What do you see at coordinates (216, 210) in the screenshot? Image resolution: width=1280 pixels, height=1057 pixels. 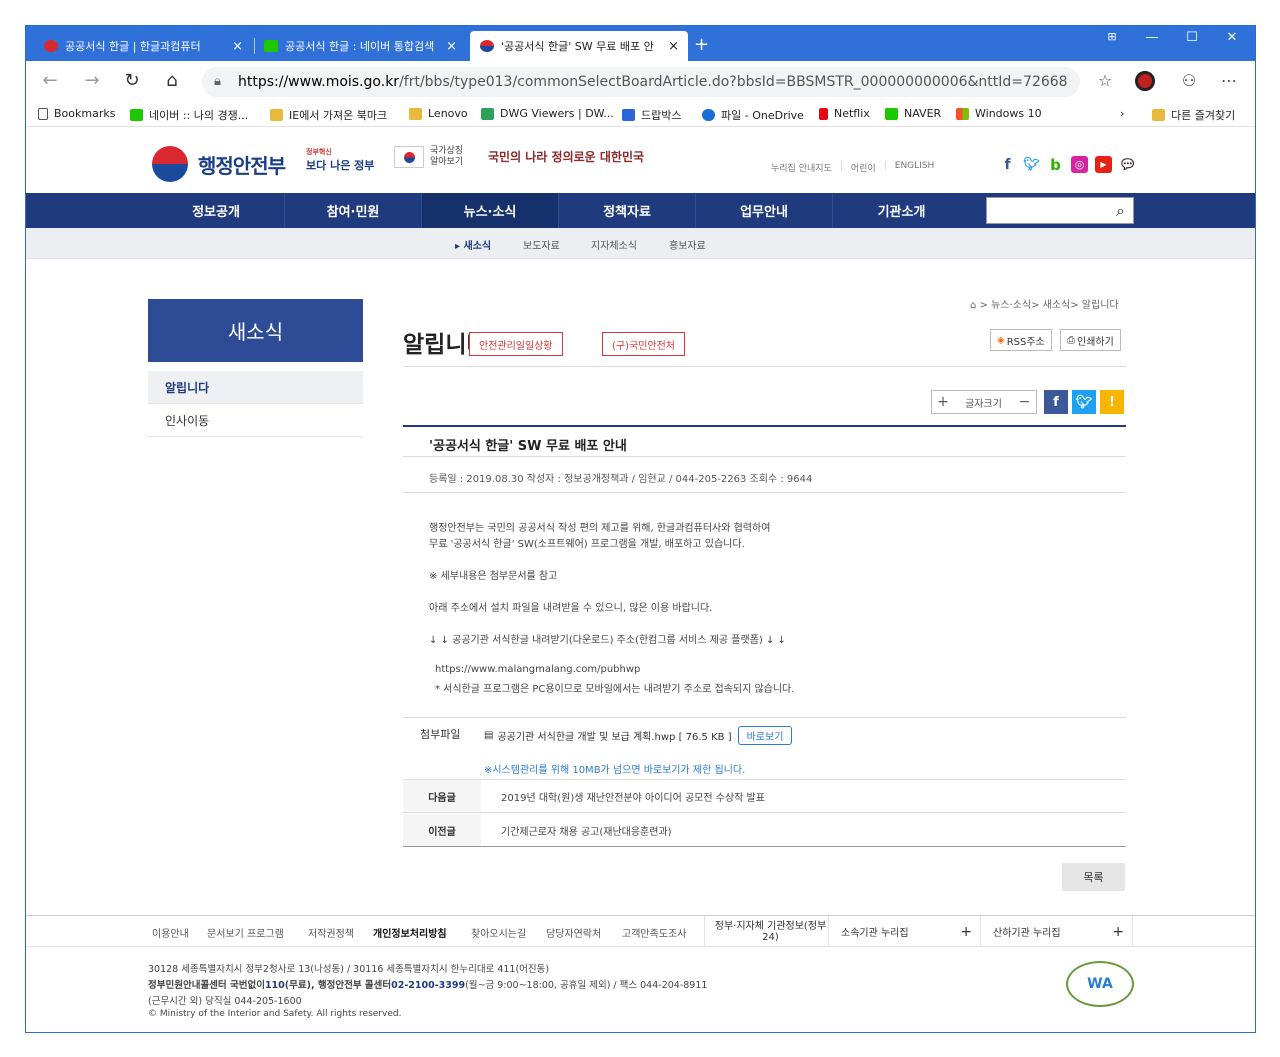 I see `gnb-info-disclosure: 정보공개` at bounding box center [216, 210].